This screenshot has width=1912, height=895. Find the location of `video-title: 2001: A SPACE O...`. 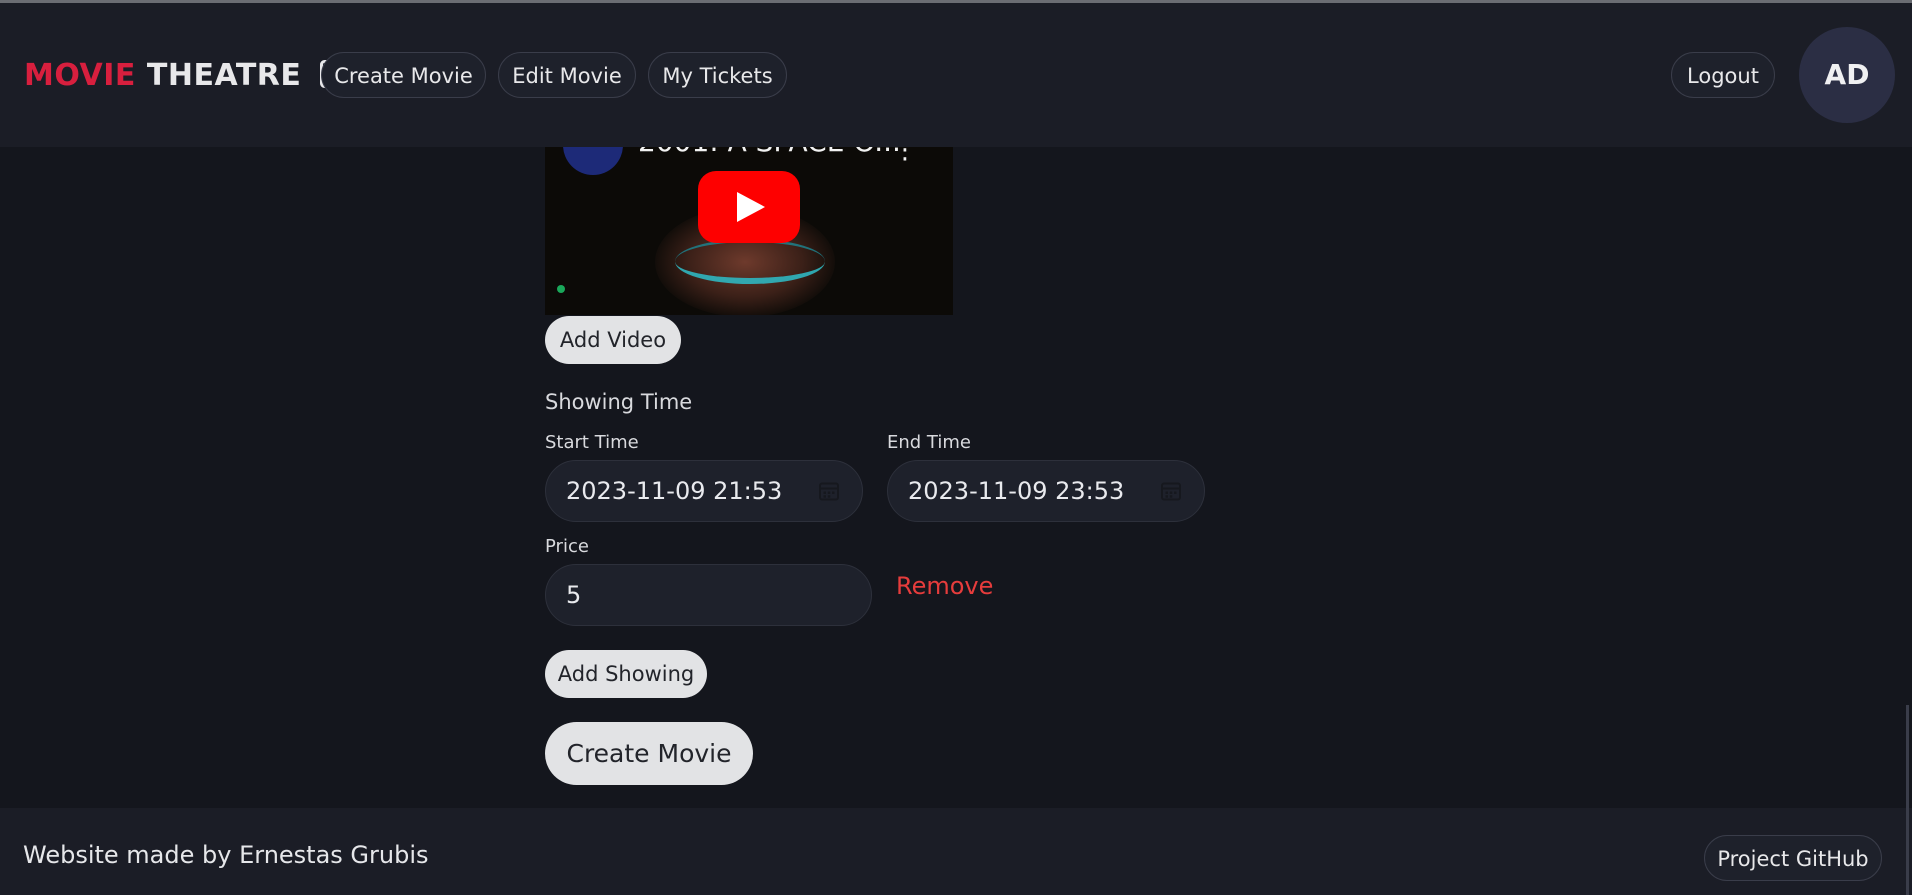

video-title: 2001: A SPACE O... is located at coordinates (769, 152).